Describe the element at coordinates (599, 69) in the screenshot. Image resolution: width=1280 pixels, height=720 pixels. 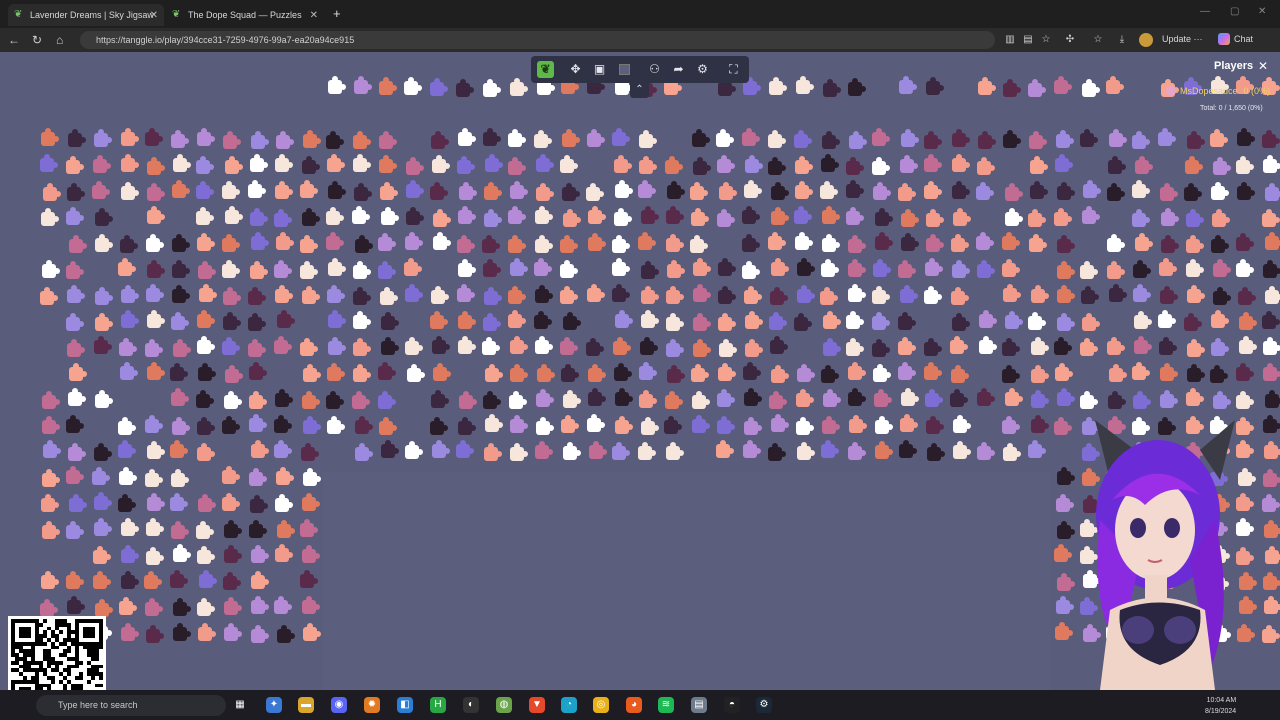
I see `image-preview-icon: ▣` at that location.